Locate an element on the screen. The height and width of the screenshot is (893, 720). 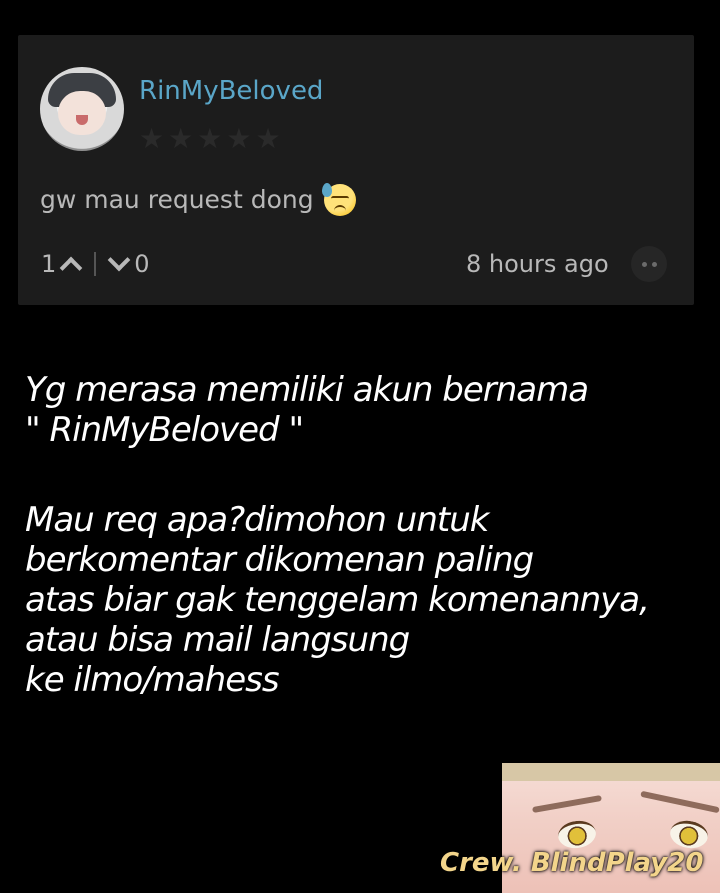
crew-watermark: Crew. BlindPlay20 is located at coordinates (572, 863).